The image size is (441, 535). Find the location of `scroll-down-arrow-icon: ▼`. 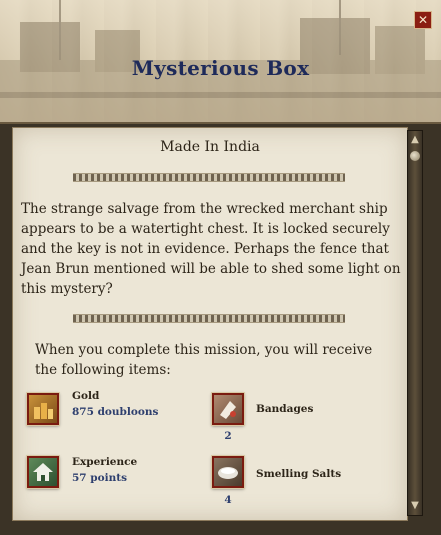

scroll-down-arrow-icon: ▼ is located at coordinates (415, 506).